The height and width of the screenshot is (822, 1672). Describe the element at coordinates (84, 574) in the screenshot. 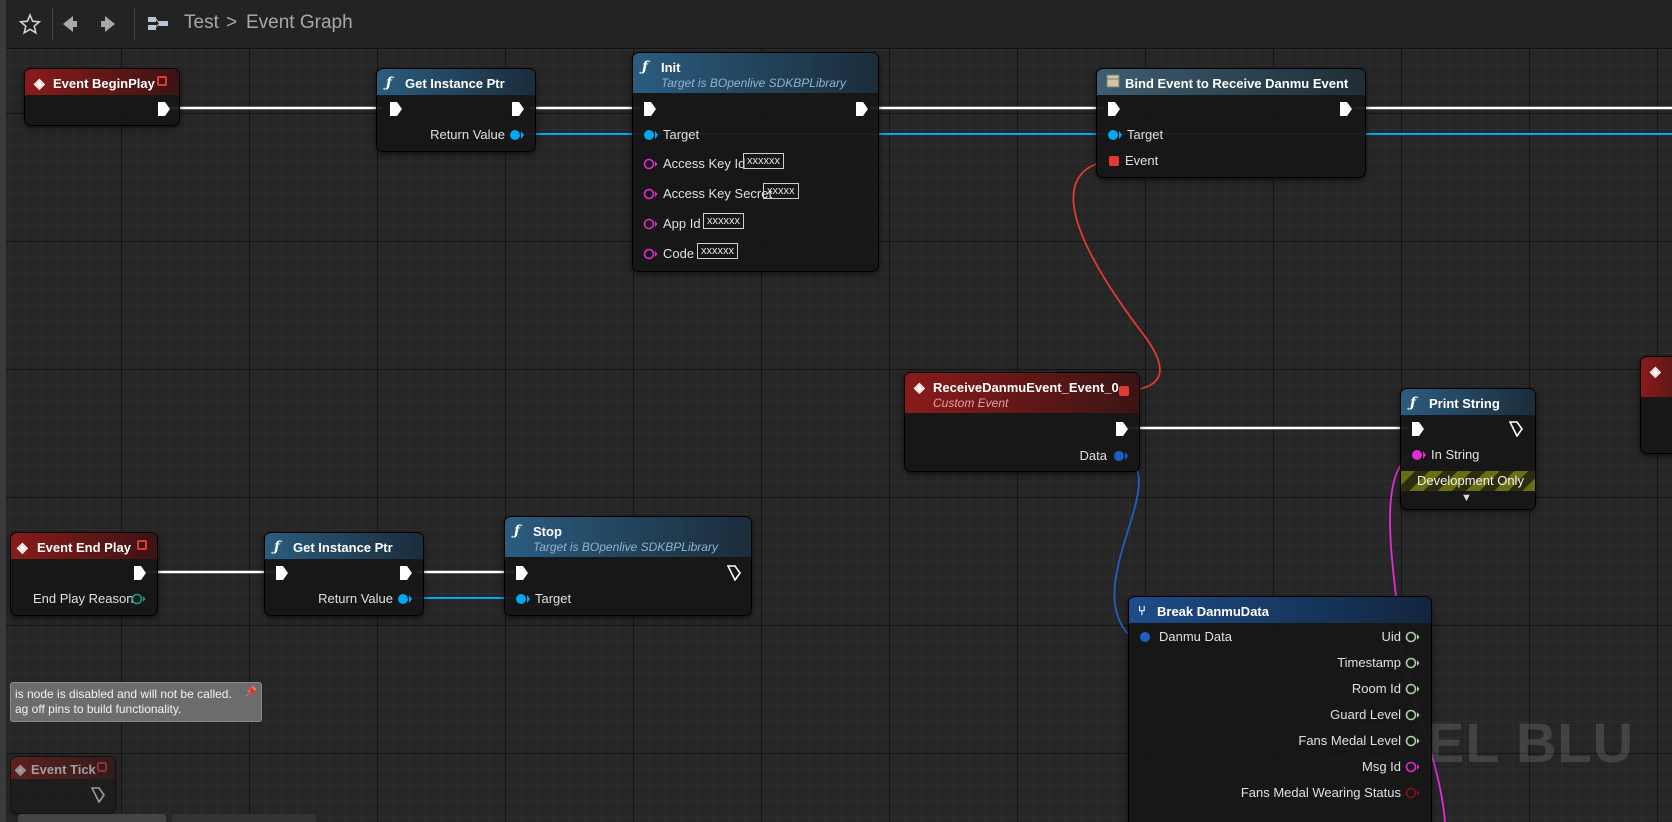

I see `node-event-end-play: ◈ Event End Play End Play Reason` at that location.